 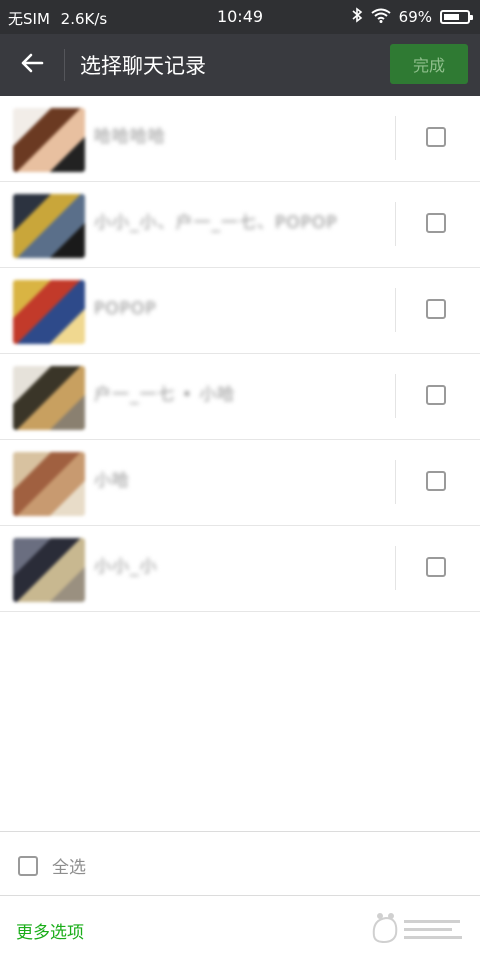 I want to click on chat-row: 小哈, so click(x=240, y=483).